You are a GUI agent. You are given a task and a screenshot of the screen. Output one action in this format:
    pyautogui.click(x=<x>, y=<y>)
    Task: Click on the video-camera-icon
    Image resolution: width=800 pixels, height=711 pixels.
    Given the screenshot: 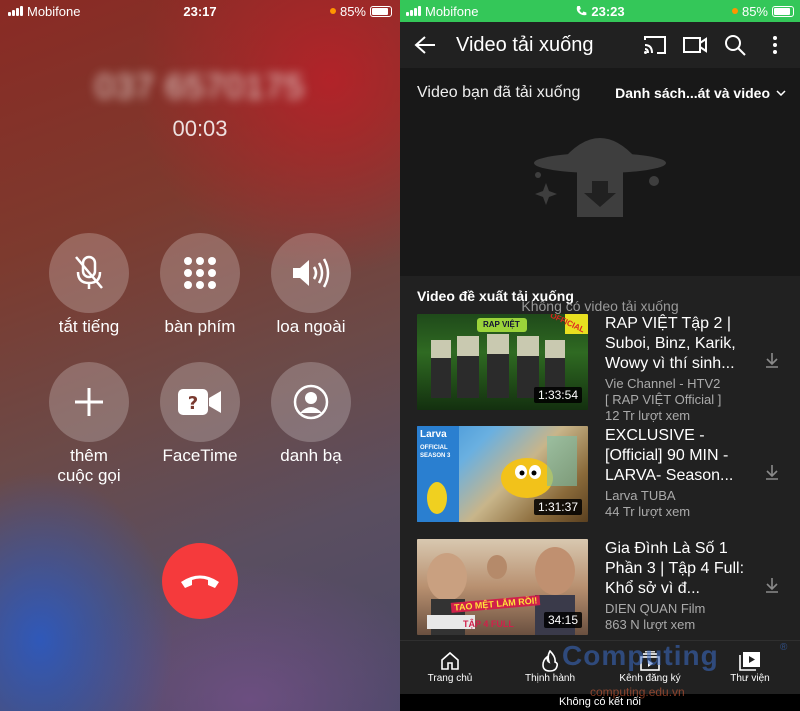 What is the action you would take?
    pyautogui.click(x=695, y=45)
    